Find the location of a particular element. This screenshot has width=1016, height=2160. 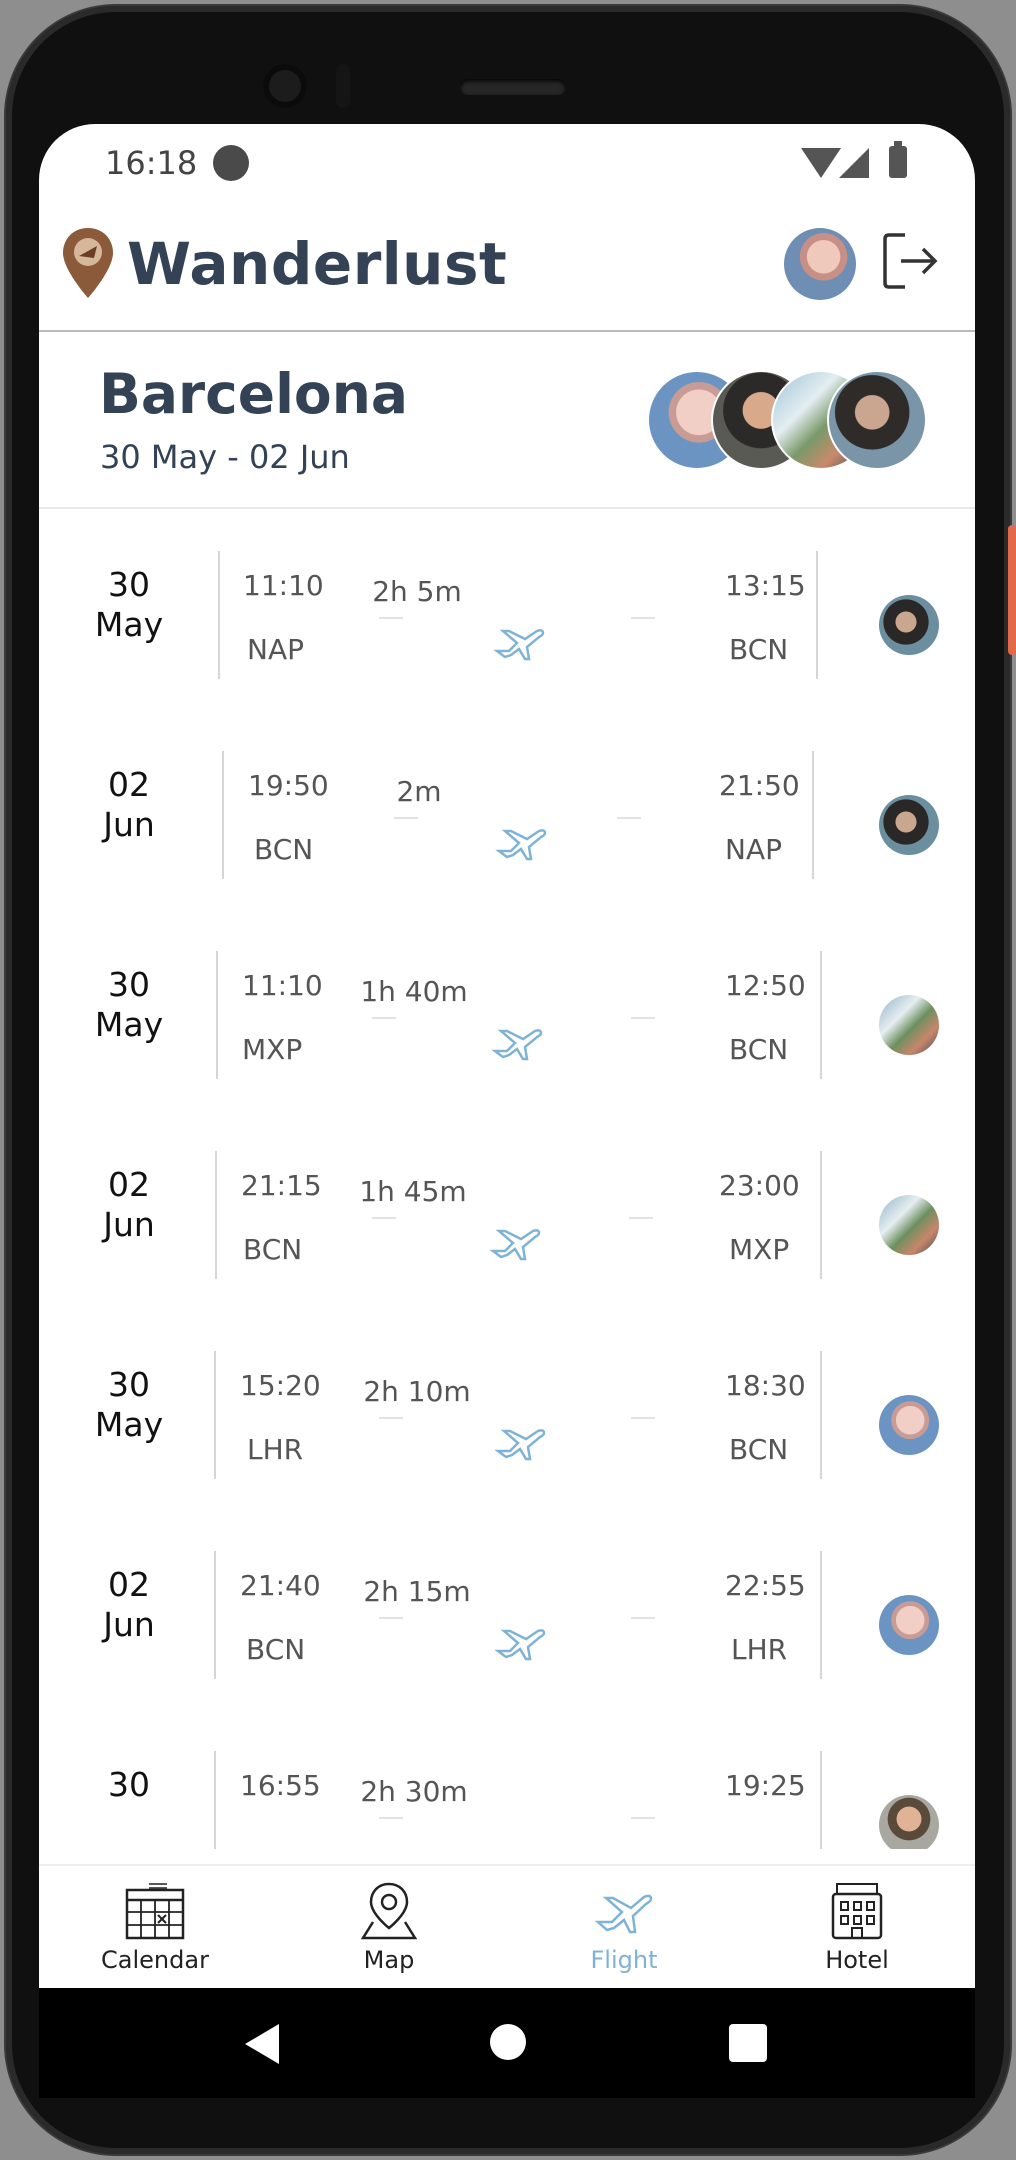

flight-date-month: May is located at coordinates (129, 624).